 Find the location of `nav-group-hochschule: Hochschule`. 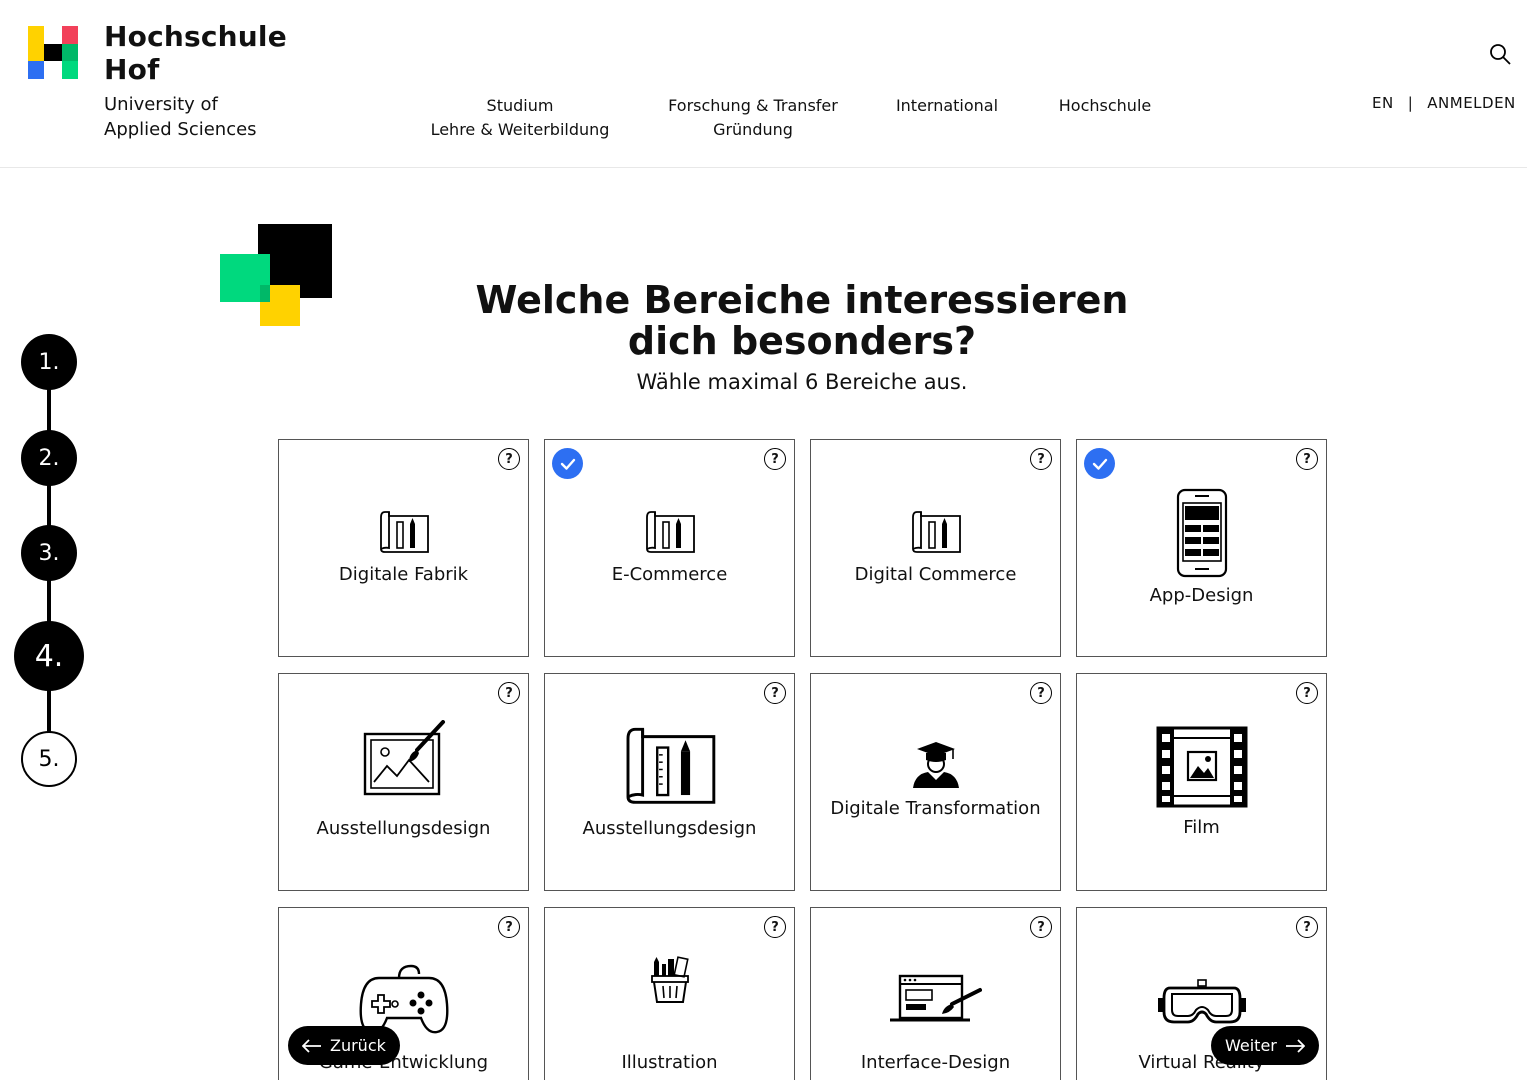

nav-group-hochschule: Hochschule is located at coordinates (1105, 106).